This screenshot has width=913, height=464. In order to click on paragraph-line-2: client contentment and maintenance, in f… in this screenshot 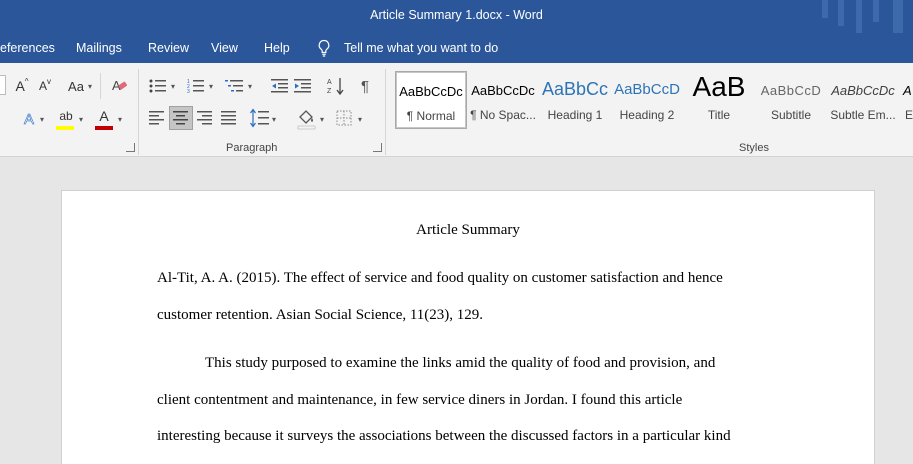, I will do `click(420, 400)`.